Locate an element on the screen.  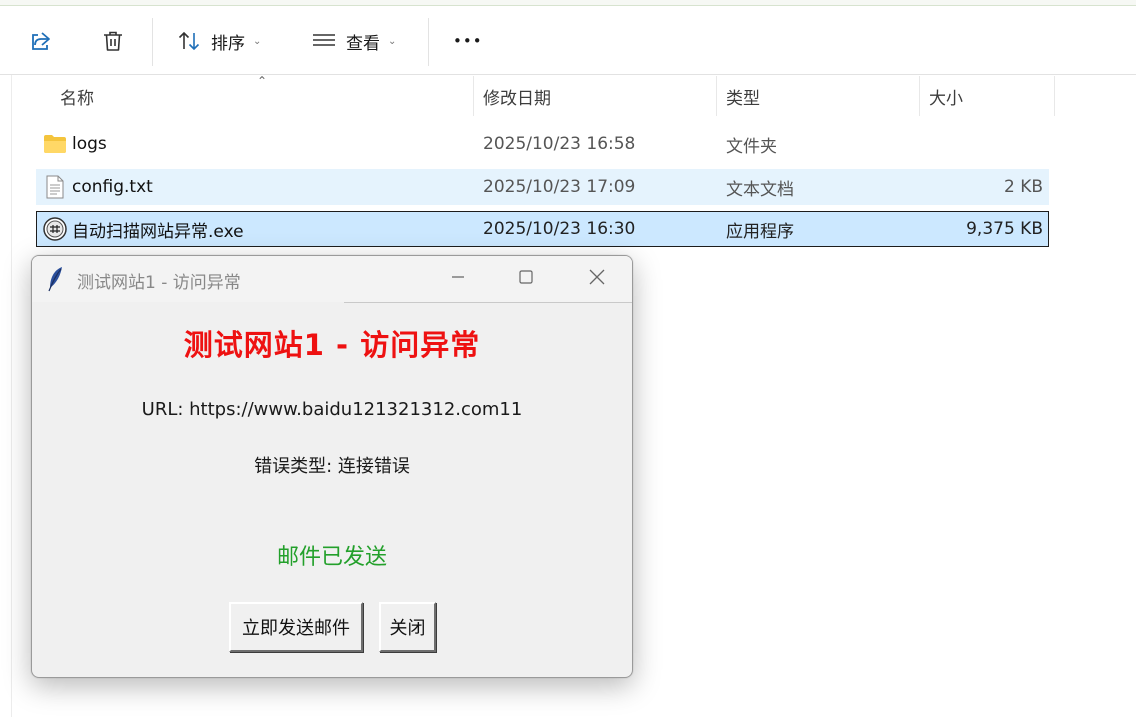
share-button is located at coordinates (41, 41).